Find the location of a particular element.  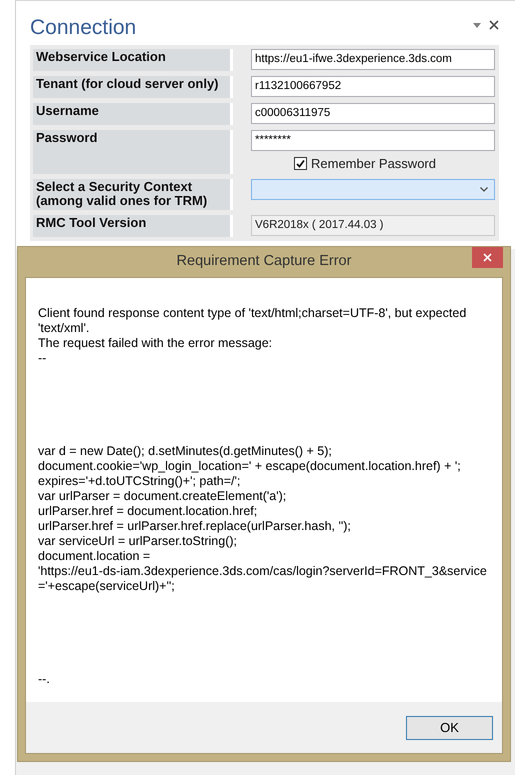

message-line: document.cookie='wp_login_location=' + escape(document.location.href) + '; is located at coordinates (249, 466).